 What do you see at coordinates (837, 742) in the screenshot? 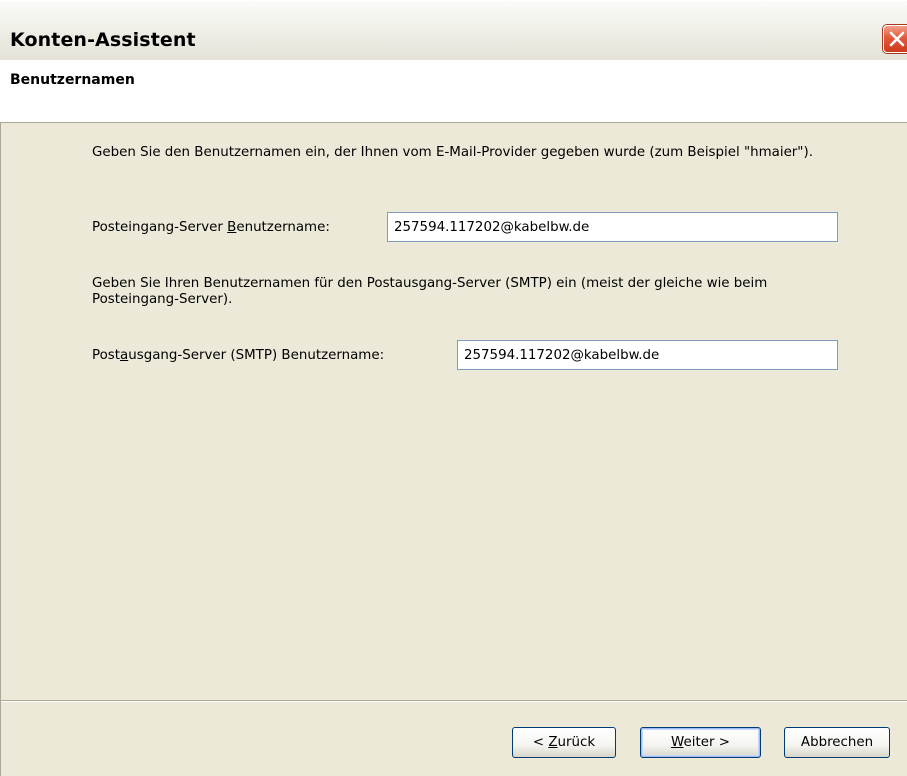
I see `cancel-button: Abbrechen` at bounding box center [837, 742].